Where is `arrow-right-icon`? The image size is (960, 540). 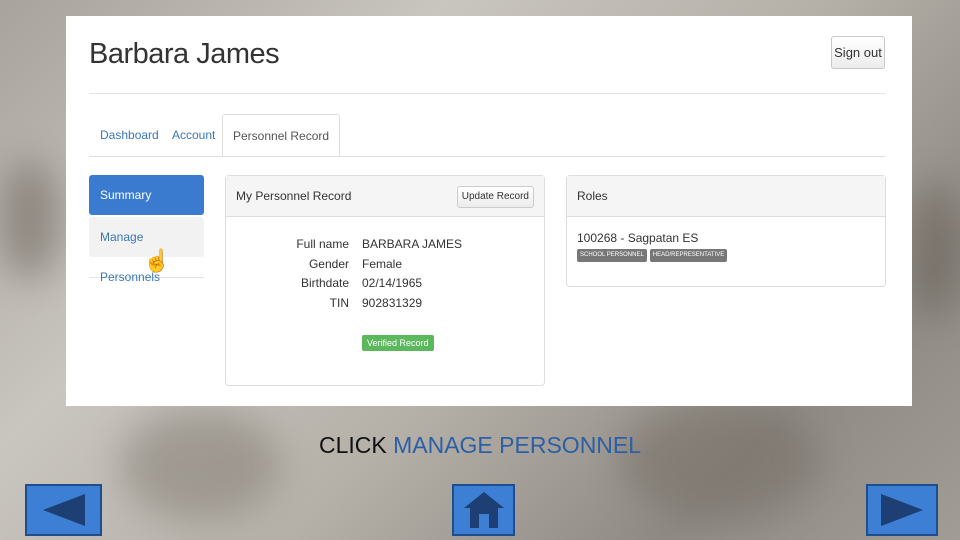 arrow-right-icon is located at coordinates (902, 510).